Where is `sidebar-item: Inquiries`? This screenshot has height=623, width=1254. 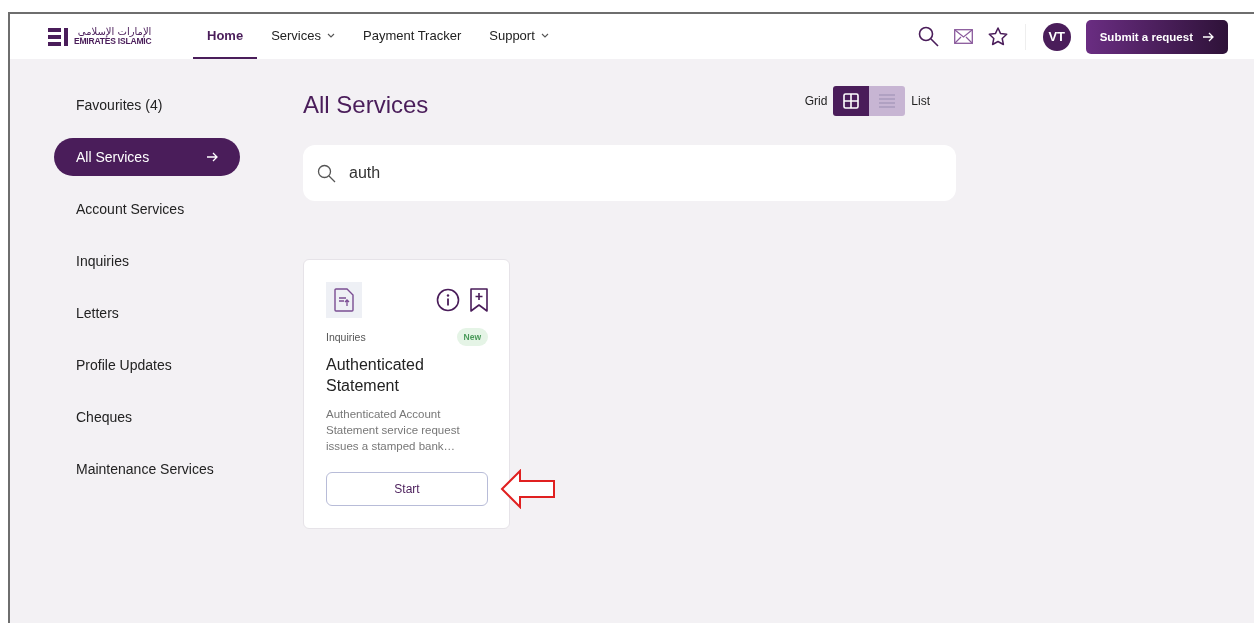 sidebar-item: Inquiries is located at coordinates (147, 261).